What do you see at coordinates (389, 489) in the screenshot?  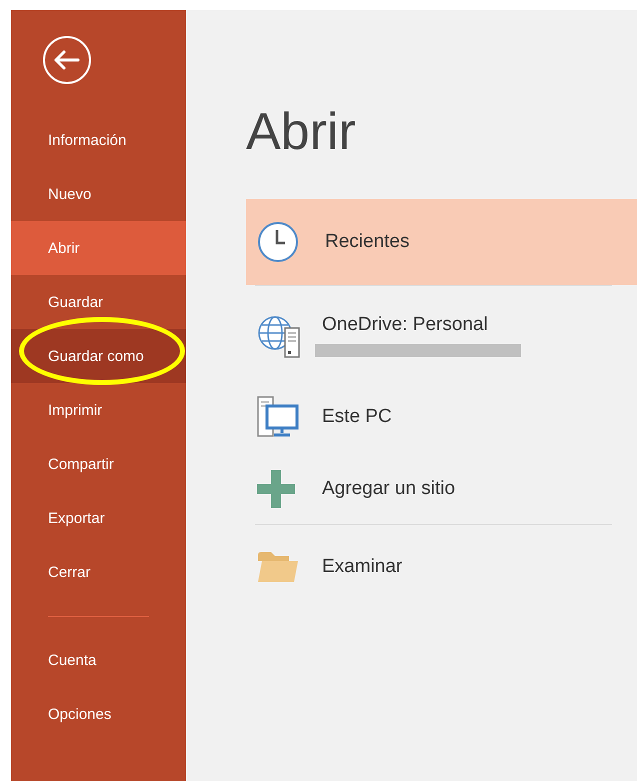 I see `location-label: Agregar un sitio` at bounding box center [389, 489].